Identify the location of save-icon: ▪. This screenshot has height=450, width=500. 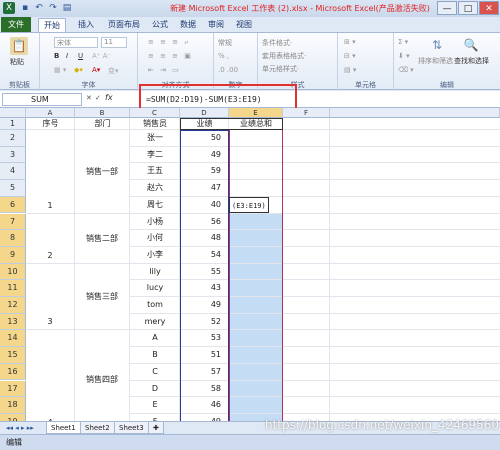
(25, 8).